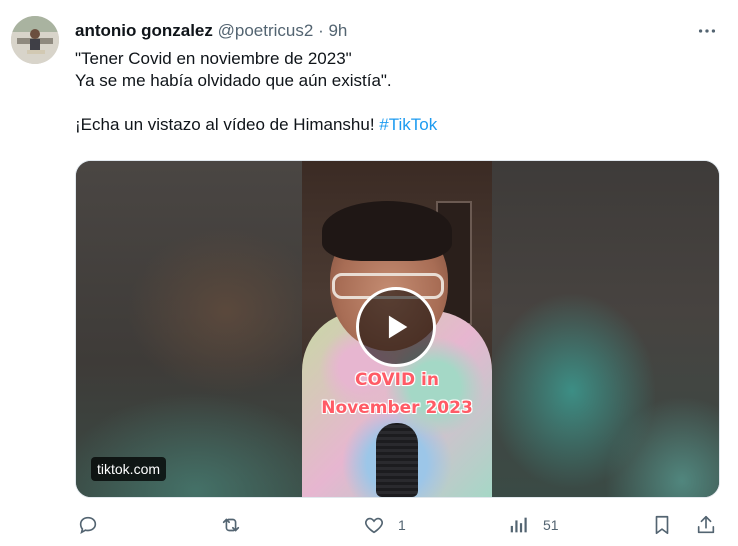 Image resolution: width=738 pixels, height=546 pixels. I want to click on bookmark-icon, so click(662, 525).